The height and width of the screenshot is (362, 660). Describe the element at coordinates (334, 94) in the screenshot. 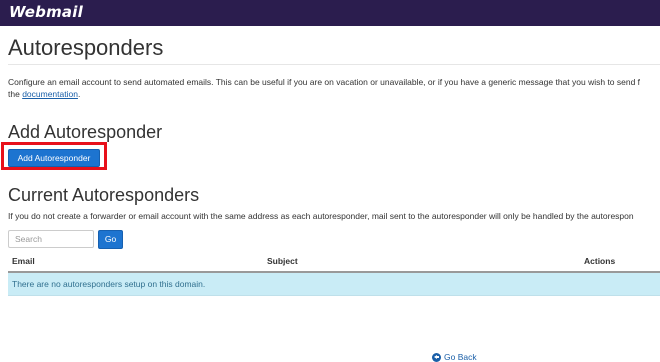

I see `intro-line-2: the documentation.` at that location.